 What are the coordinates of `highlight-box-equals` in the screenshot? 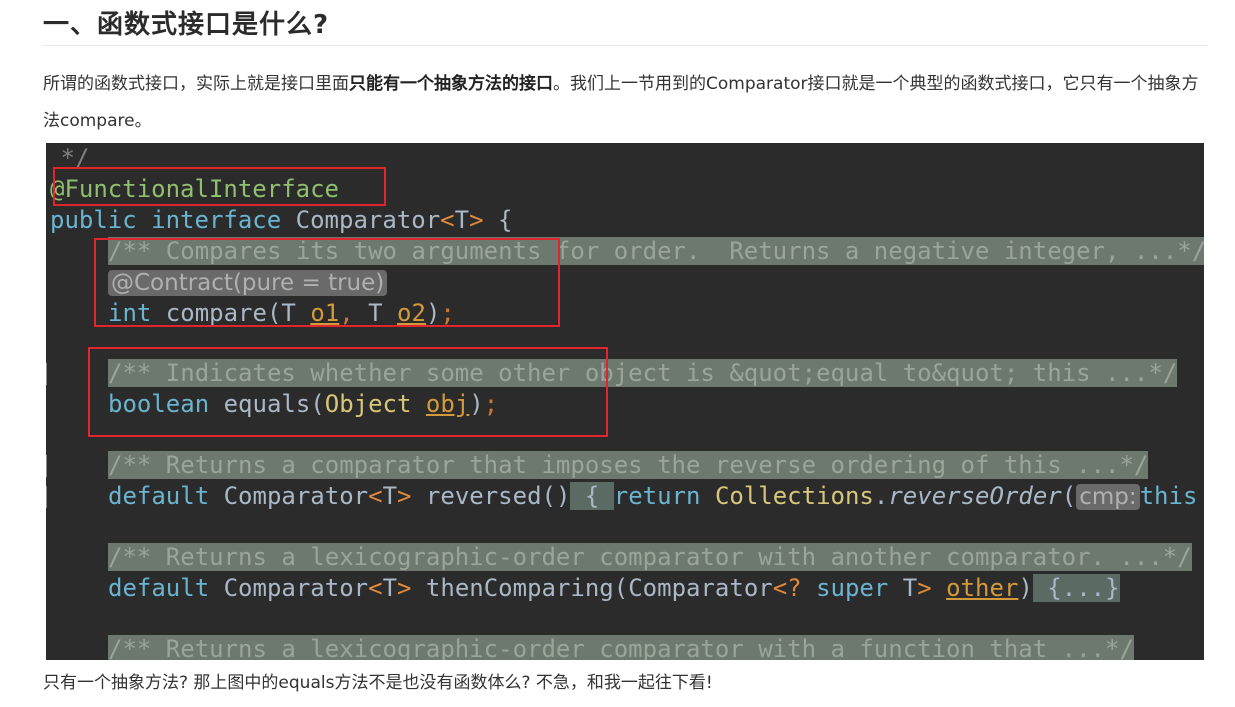 It's located at (348, 392).